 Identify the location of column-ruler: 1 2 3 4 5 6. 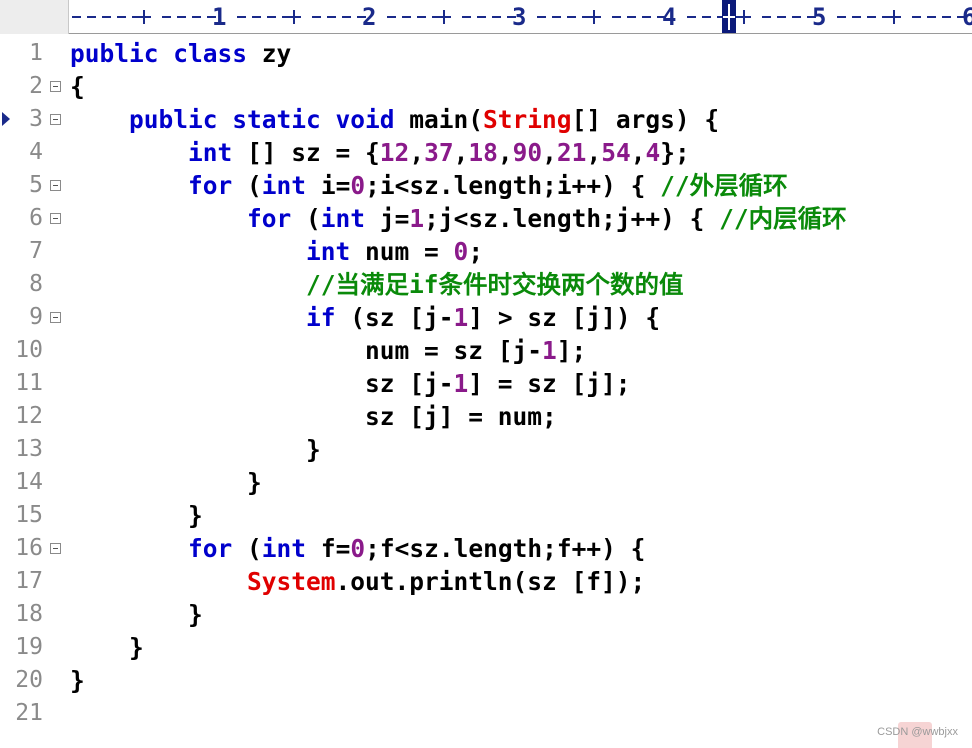
(486, 17).